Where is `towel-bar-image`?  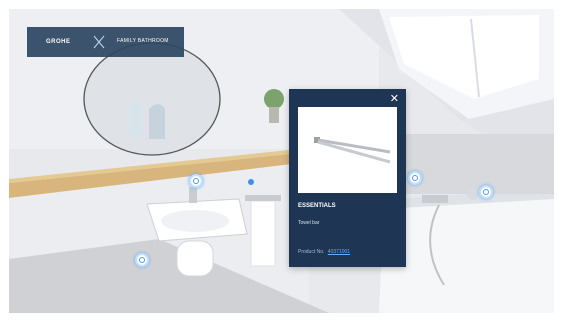
towel-bar-image is located at coordinates (352, 150).